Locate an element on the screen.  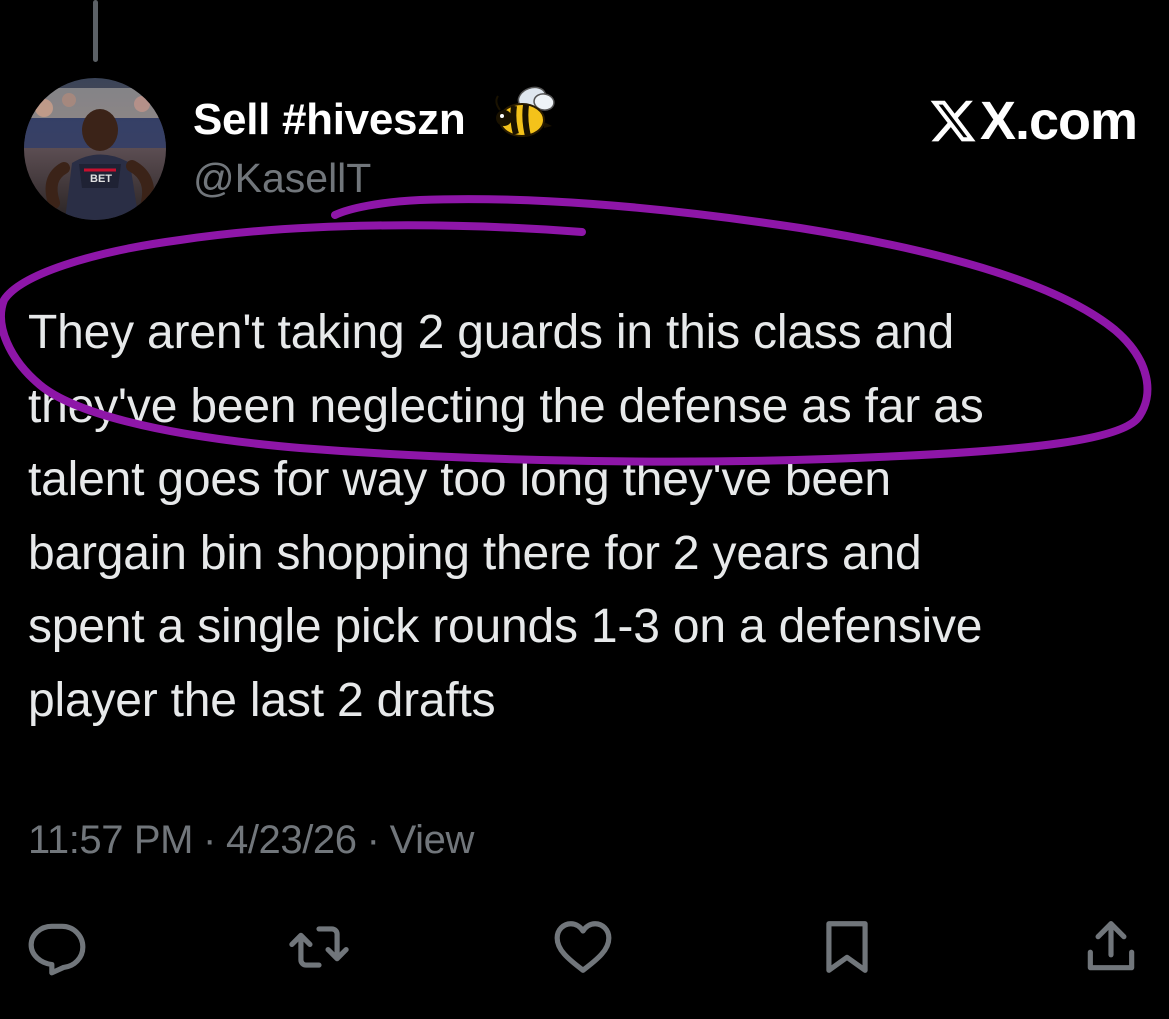
share-icon is located at coordinates (1111, 946).